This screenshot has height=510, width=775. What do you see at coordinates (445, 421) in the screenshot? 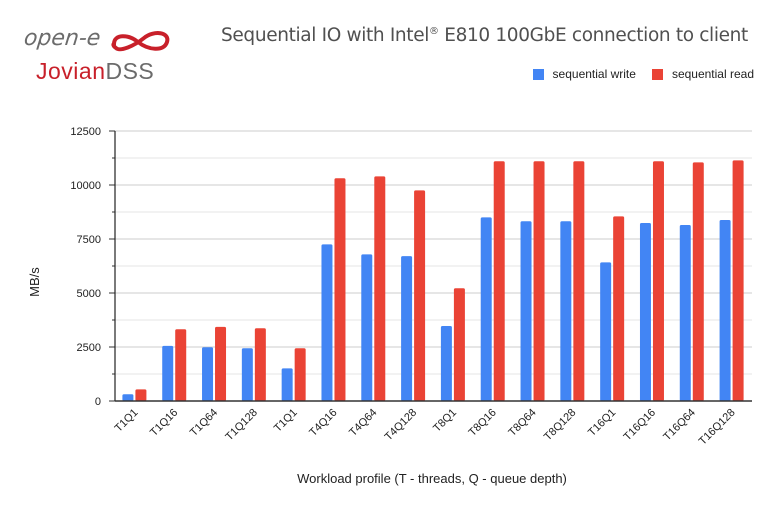
I see `x-tick-label: T8Q1` at bounding box center [445, 421].